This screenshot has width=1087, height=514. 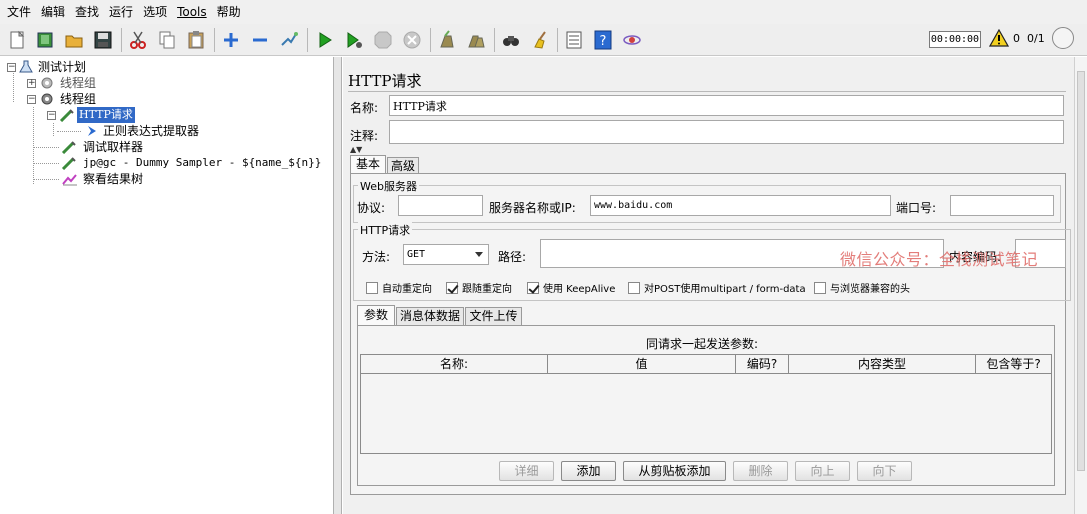 I want to click on parameters-table: 名称: 值 编码? 内容类型 包含等于?, so click(x=706, y=404).